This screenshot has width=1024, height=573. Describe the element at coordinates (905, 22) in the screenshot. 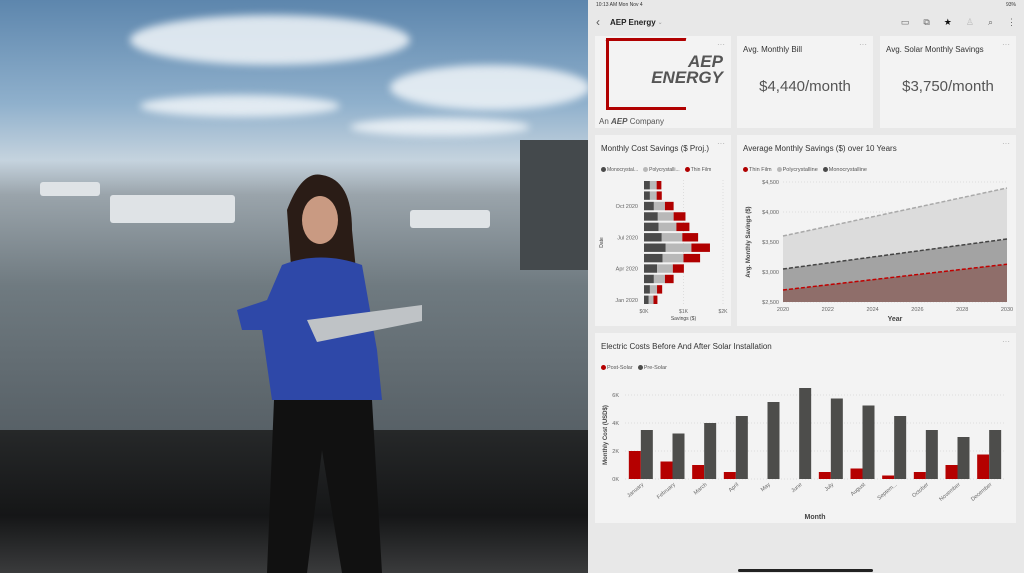

I see `comment-icon: ▭` at that location.